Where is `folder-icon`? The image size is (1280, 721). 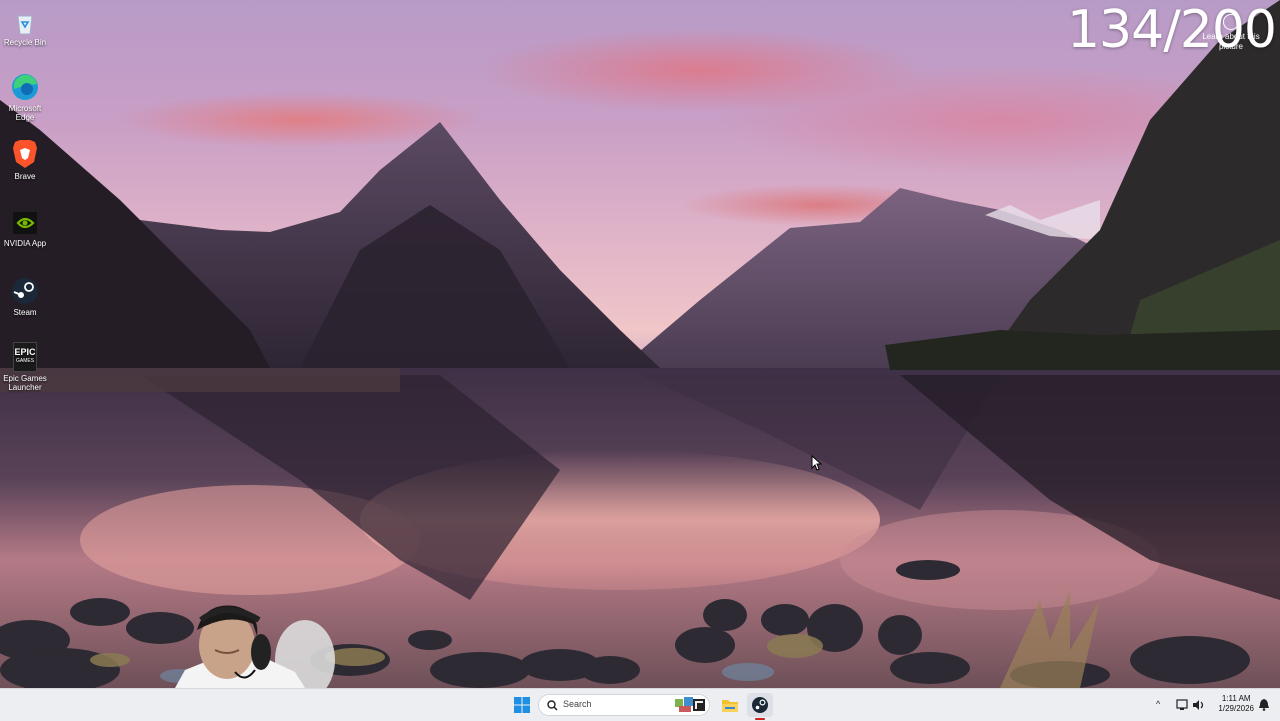 folder-icon is located at coordinates (730, 706).